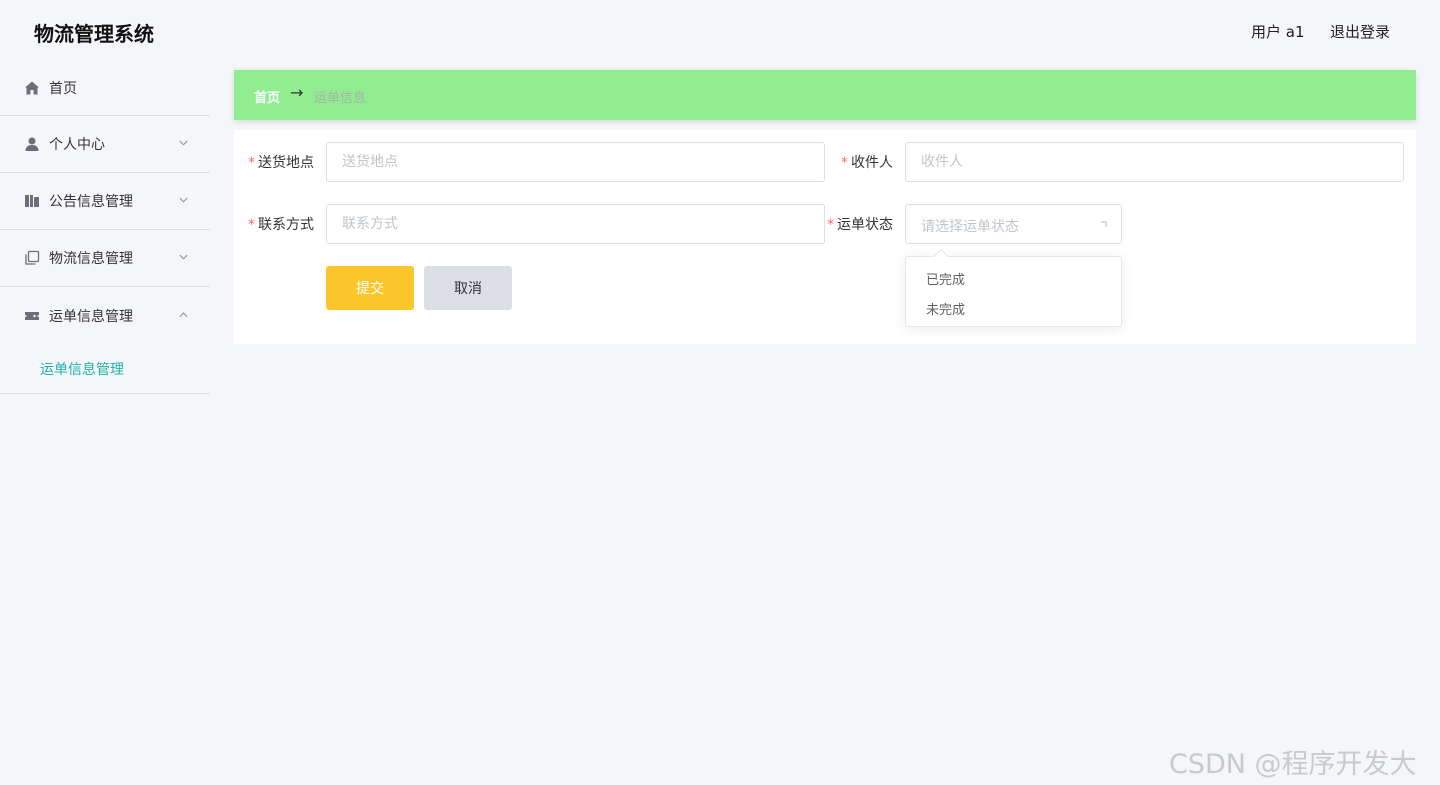 The height and width of the screenshot is (785, 1440). Describe the element at coordinates (105, 88) in the screenshot. I see `sidebar-item-home: 首页` at that location.